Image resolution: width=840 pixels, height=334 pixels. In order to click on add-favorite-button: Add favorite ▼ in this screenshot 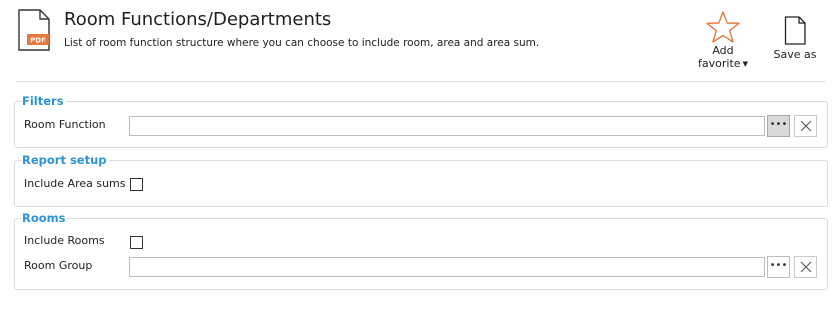, I will do `click(723, 42)`.